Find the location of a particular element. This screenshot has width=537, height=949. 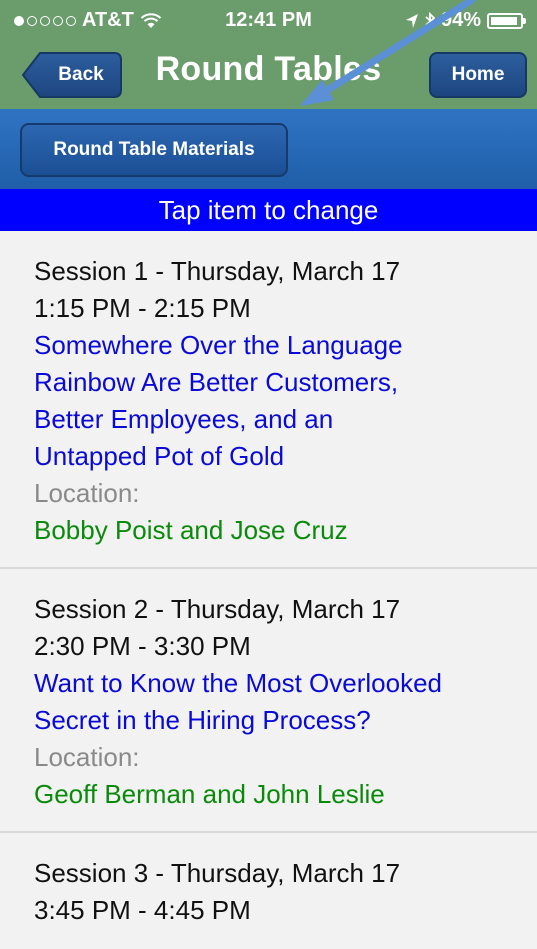

session-time: 3:45 PM - 4:45 PM is located at coordinates (142, 910).